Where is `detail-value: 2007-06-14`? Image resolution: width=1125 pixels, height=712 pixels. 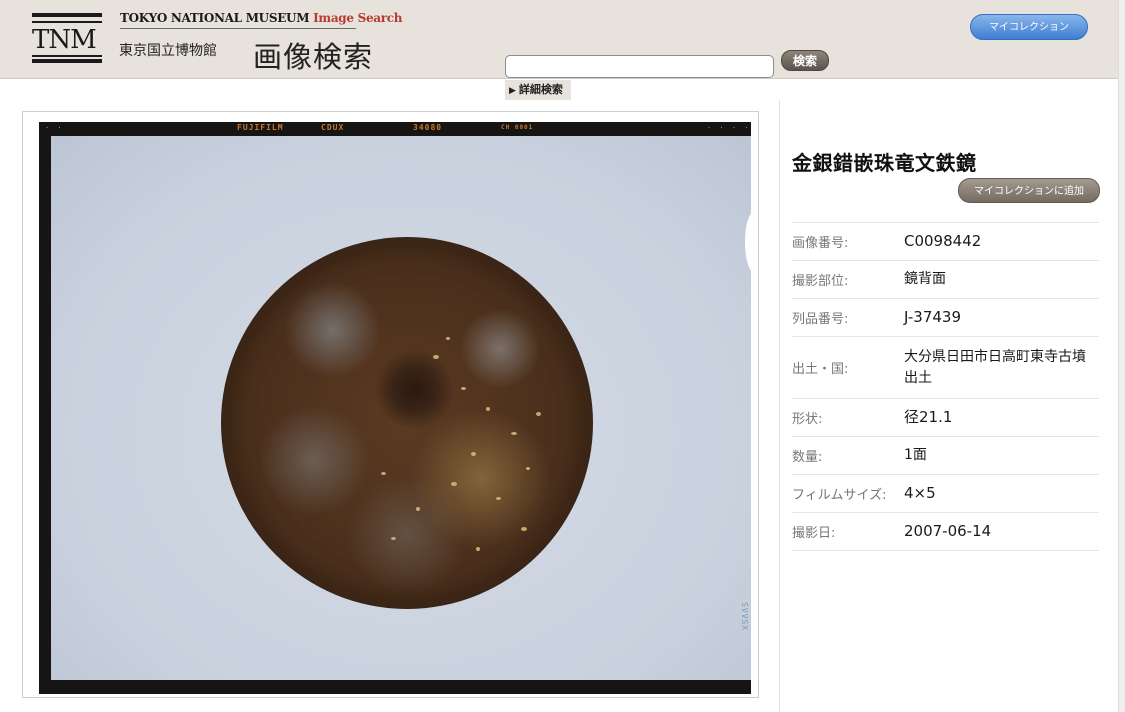 detail-value: 2007-06-14 is located at coordinates (948, 531).